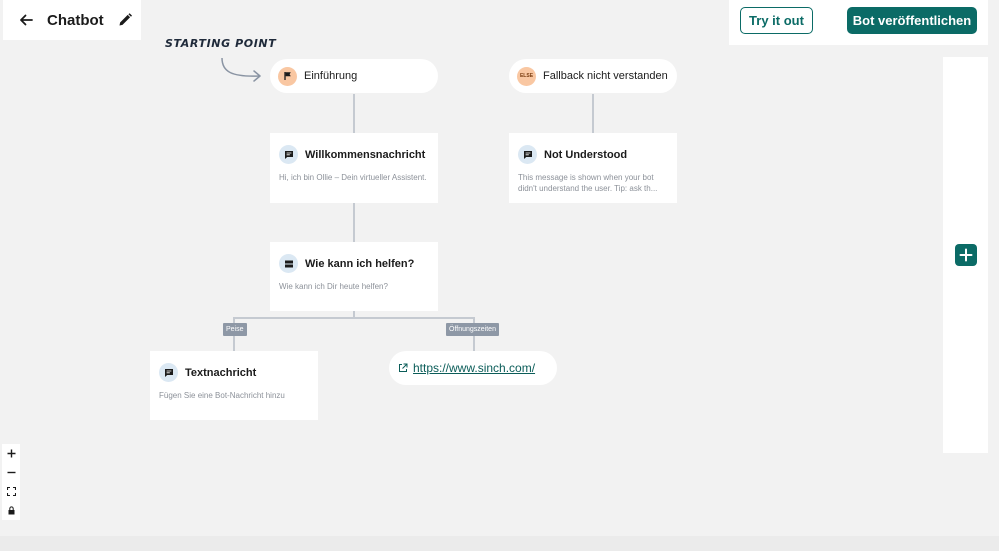 The height and width of the screenshot is (551, 999). What do you see at coordinates (912, 20) in the screenshot?
I see `publish-bot-button: Bot veröffentlichen` at bounding box center [912, 20].